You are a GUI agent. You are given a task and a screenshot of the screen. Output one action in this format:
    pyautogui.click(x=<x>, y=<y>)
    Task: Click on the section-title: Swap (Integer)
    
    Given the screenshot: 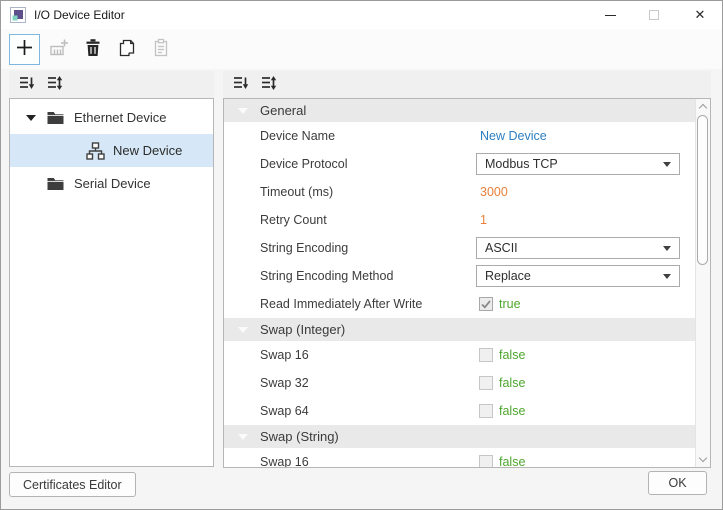 What is the action you would take?
    pyautogui.click(x=303, y=329)
    